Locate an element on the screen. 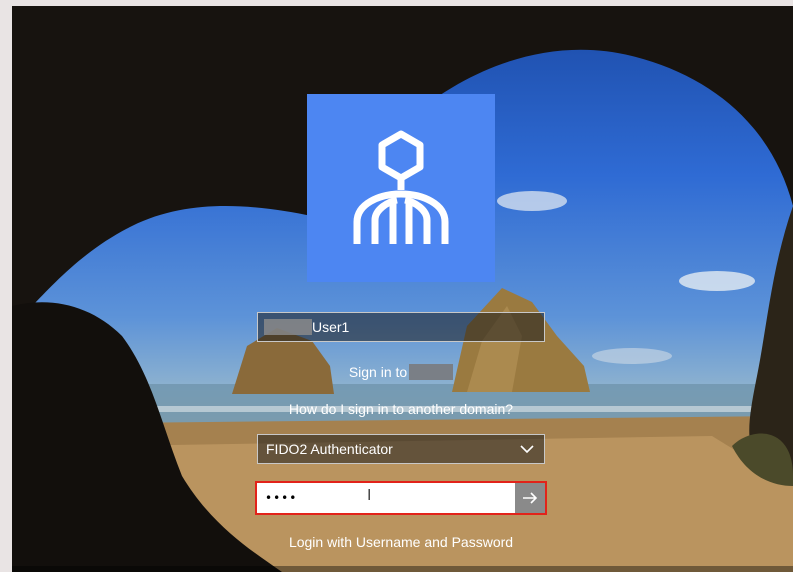 The height and width of the screenshot is (572, 793). username-field: User1 is located at coordinates (401, 327).